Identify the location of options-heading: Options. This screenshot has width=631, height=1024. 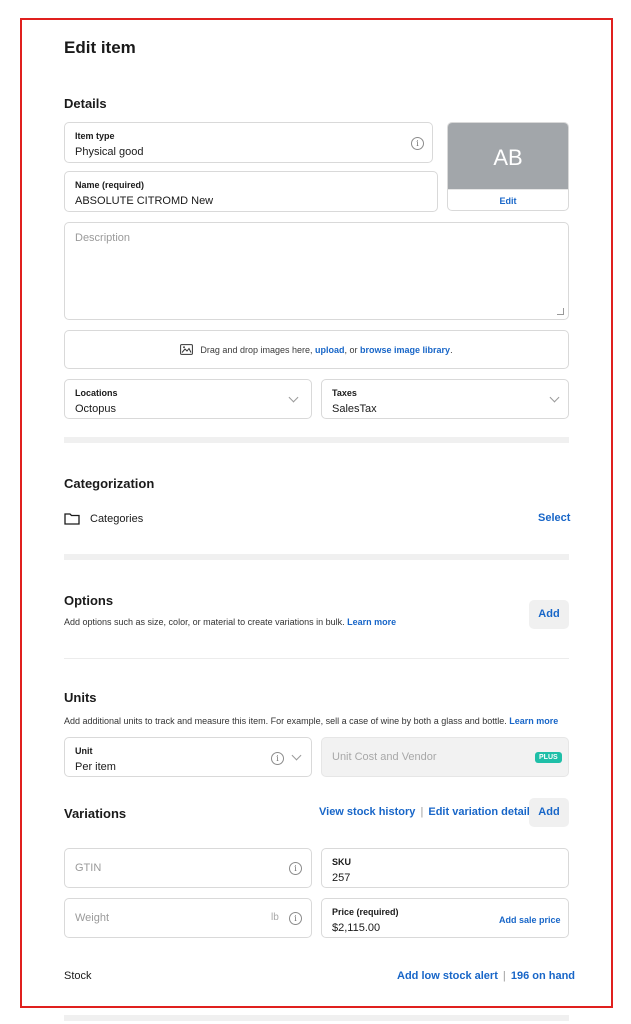
(89, 600).